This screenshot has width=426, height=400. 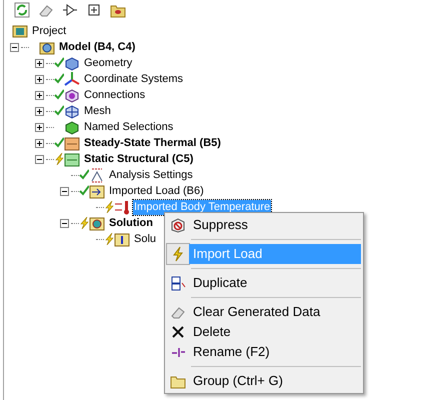 I want to click on menu-item: Duplicate, so click(x=275, y=283).